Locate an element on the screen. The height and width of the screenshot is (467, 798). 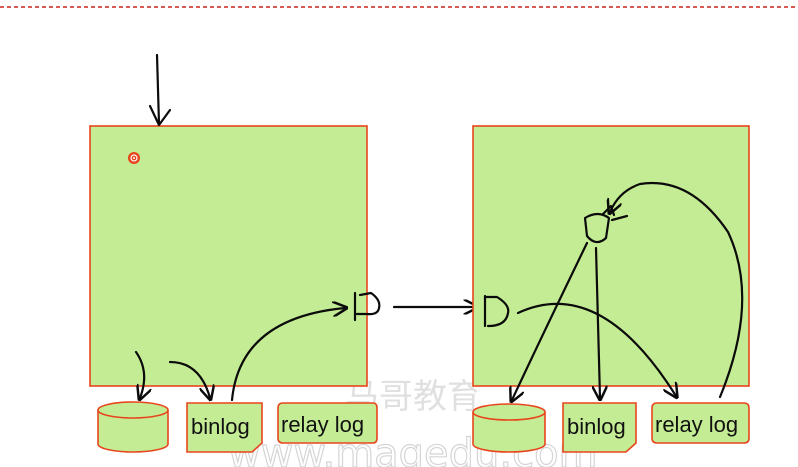
slave-relay-log-file: relay log is located at coordinates (700, 423).